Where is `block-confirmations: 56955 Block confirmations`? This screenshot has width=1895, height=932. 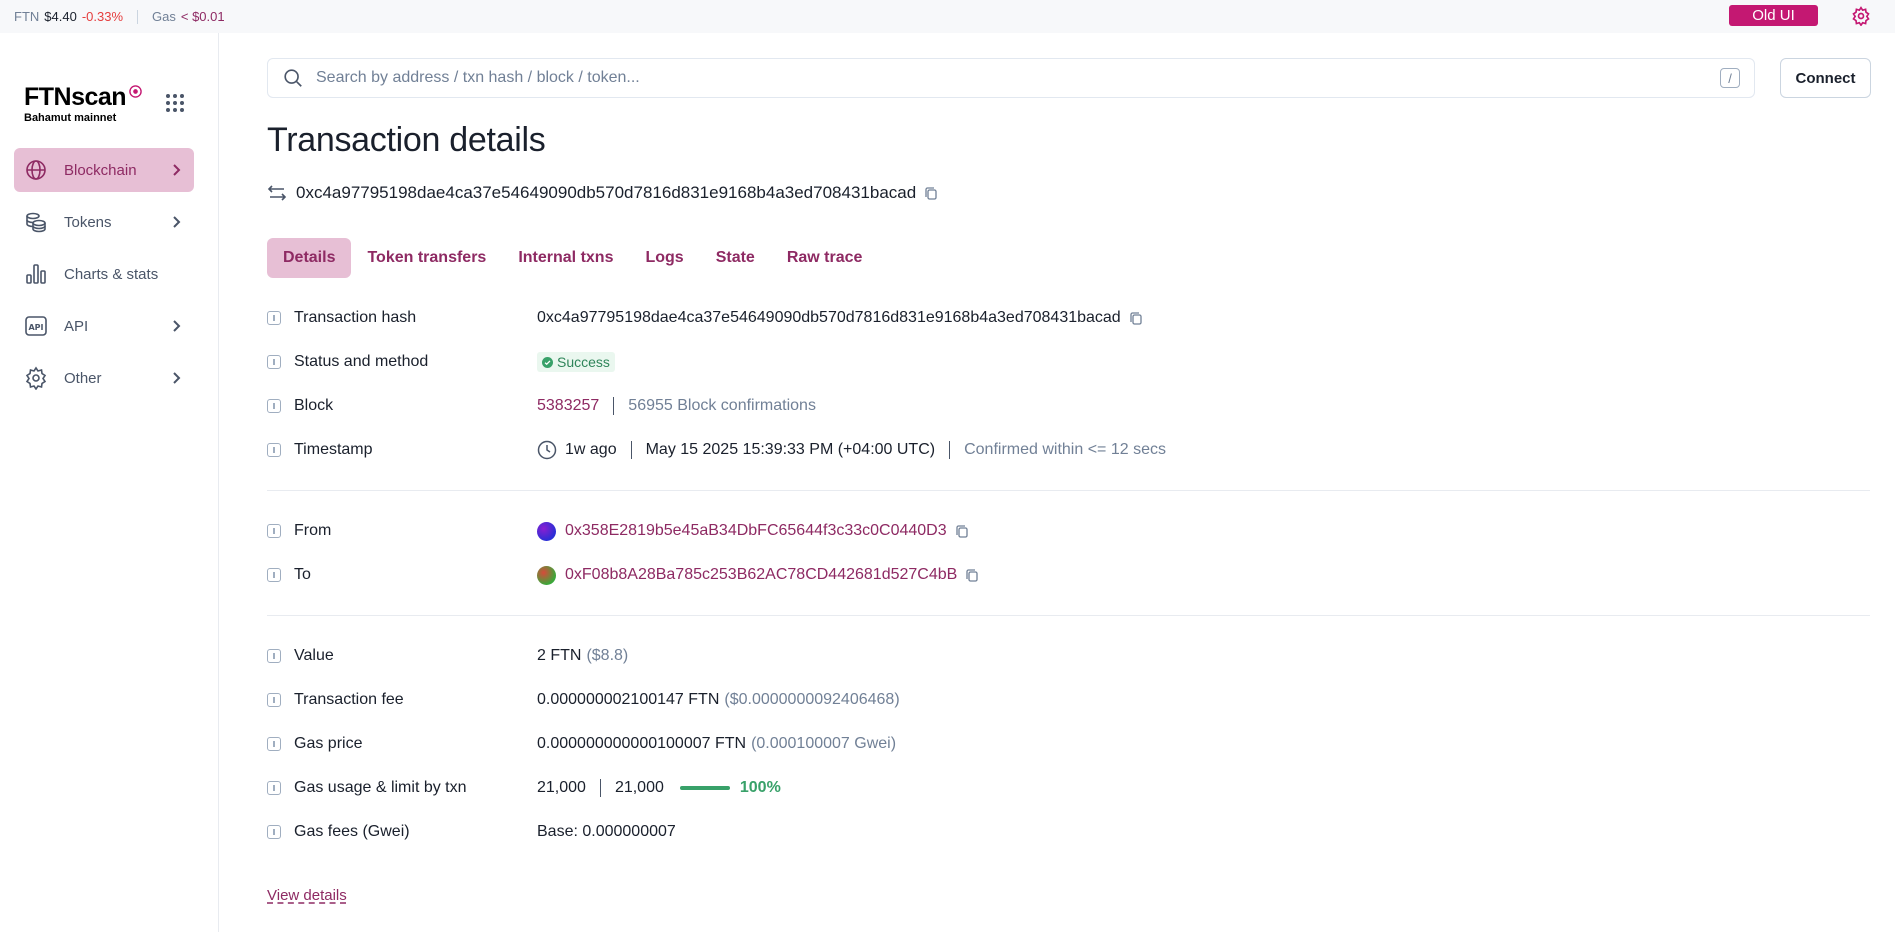
block-confirmations: 56955 Block confirmations is located at coordinates (722, 405).